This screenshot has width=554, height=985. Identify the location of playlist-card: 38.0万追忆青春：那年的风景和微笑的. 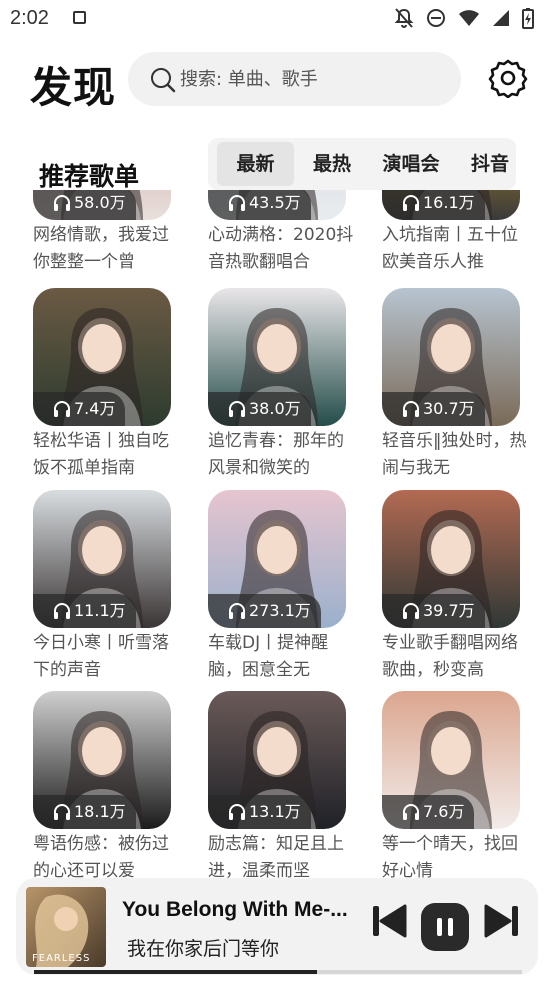
(278, 388).